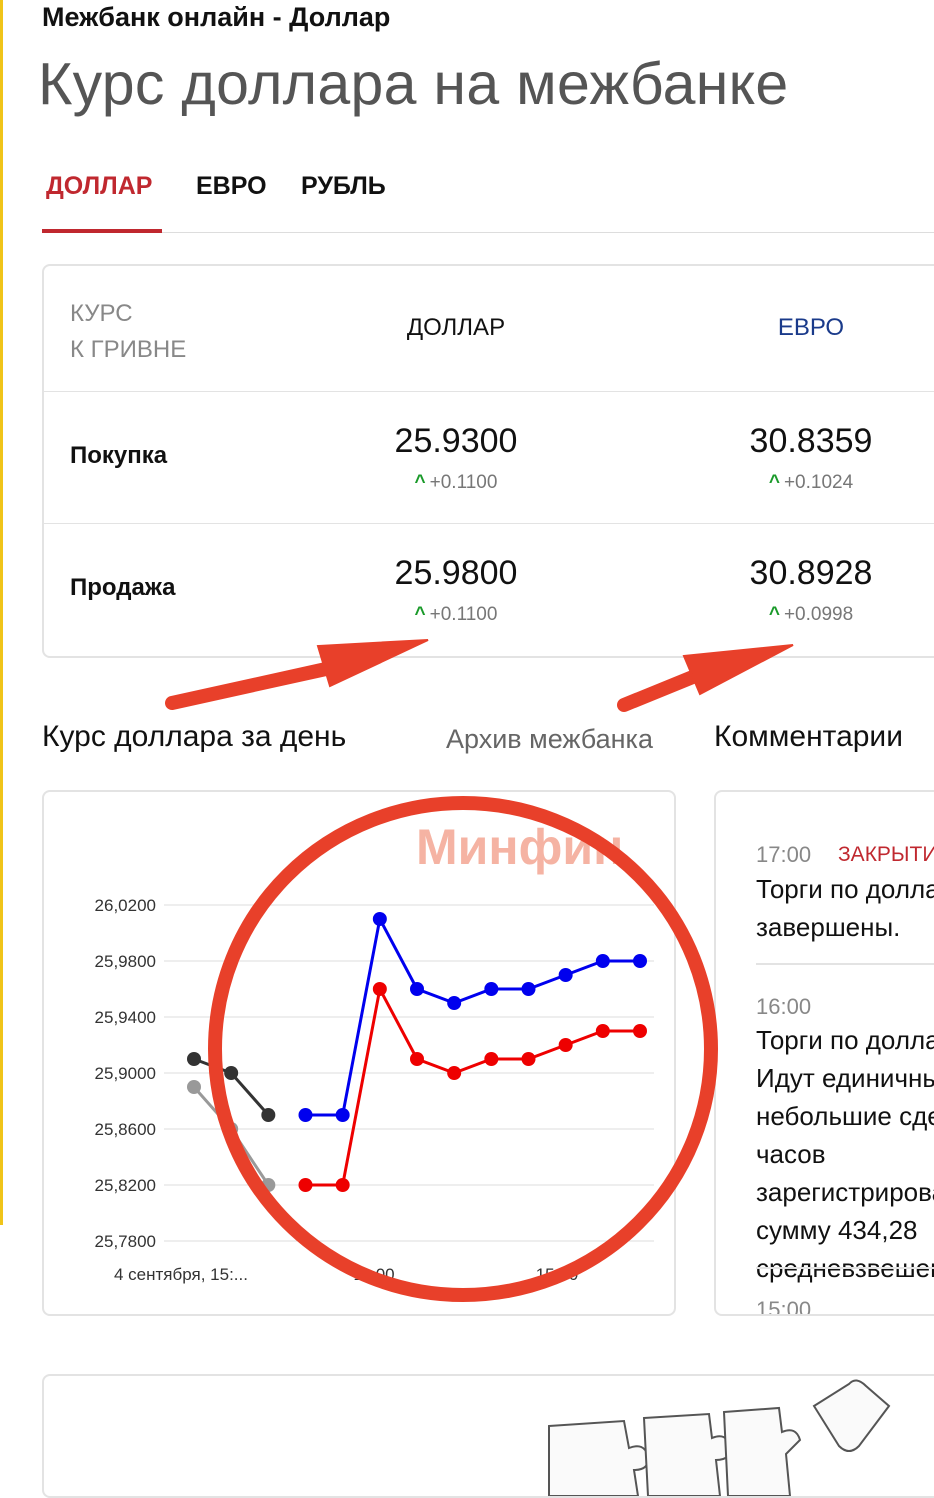 The image size is (934, 1498). Describe the element at coordinates (125, 905) in the screenshot. I see `y-tick-label: 26,0200` at that location.